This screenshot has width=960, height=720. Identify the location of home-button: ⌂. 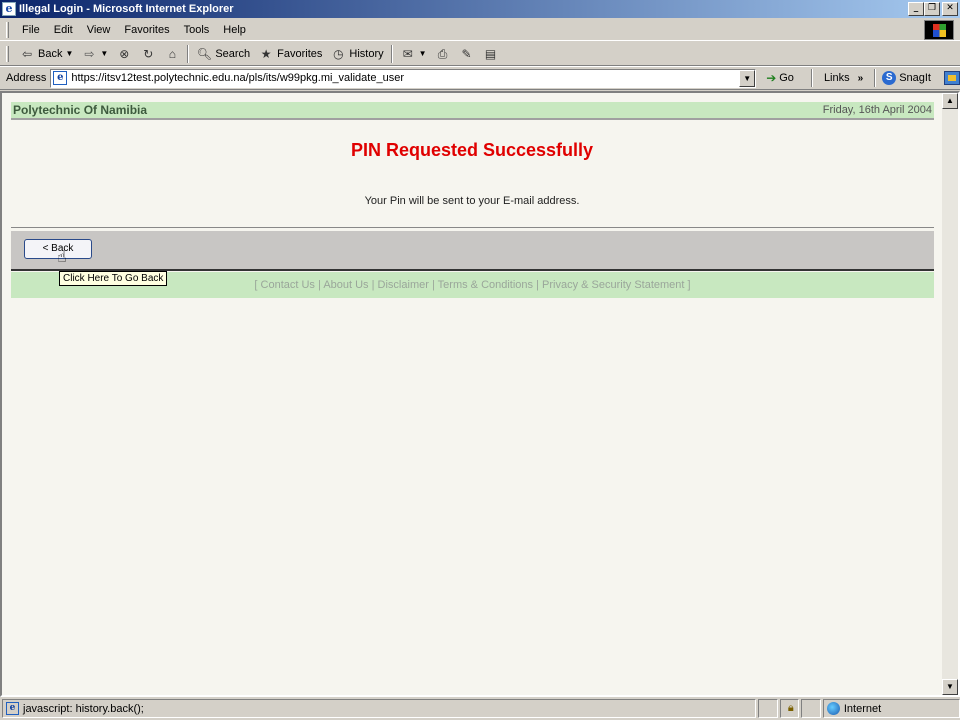
(172, 54).